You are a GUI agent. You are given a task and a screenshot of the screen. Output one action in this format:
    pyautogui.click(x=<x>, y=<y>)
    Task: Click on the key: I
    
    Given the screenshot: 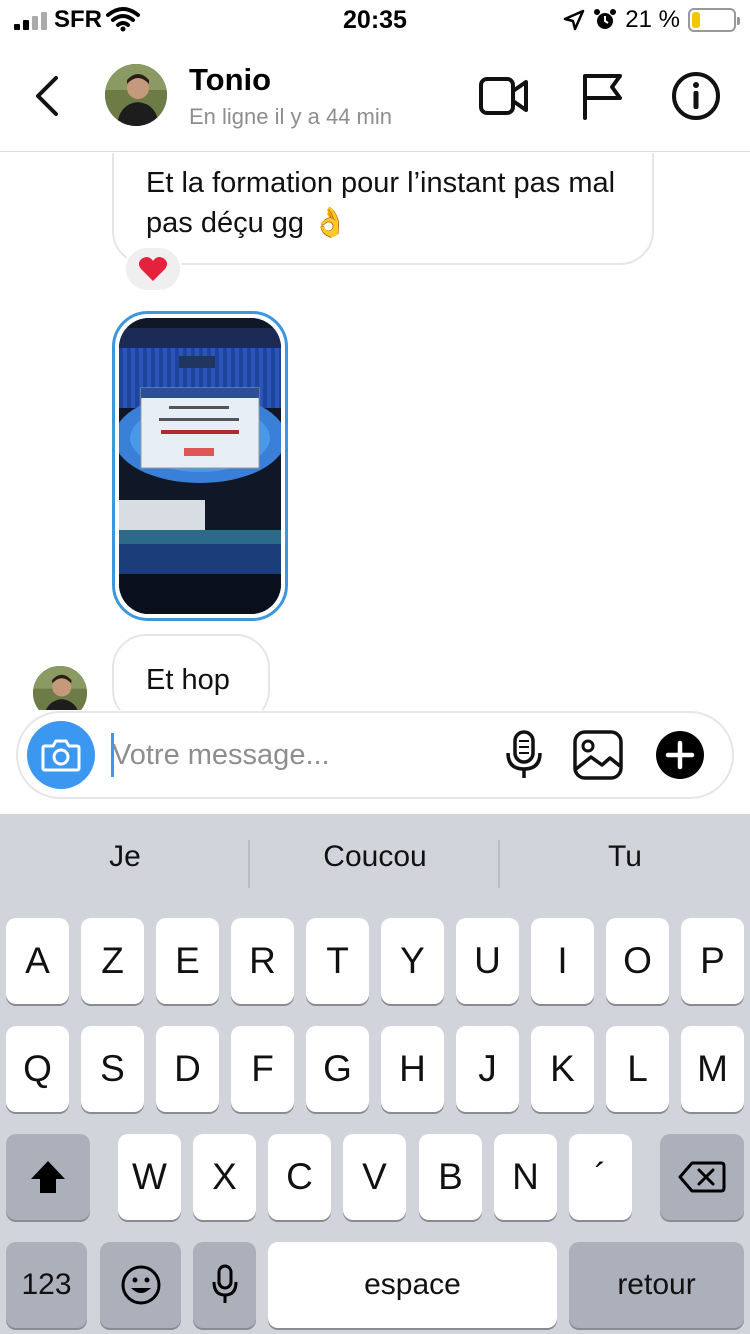 What is the action you would take?
    pyautogui.click(x=562, y=961)
    